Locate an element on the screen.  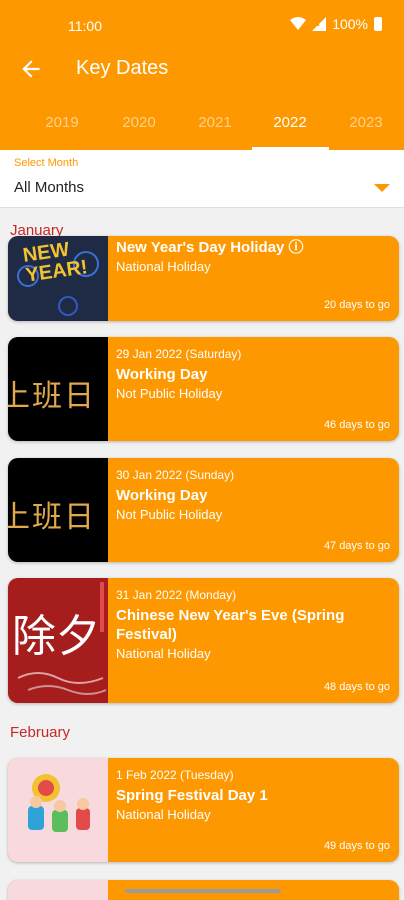
year-tabs: 2019 2020 2021 2022 2023 is located at coordinates (202, 127).